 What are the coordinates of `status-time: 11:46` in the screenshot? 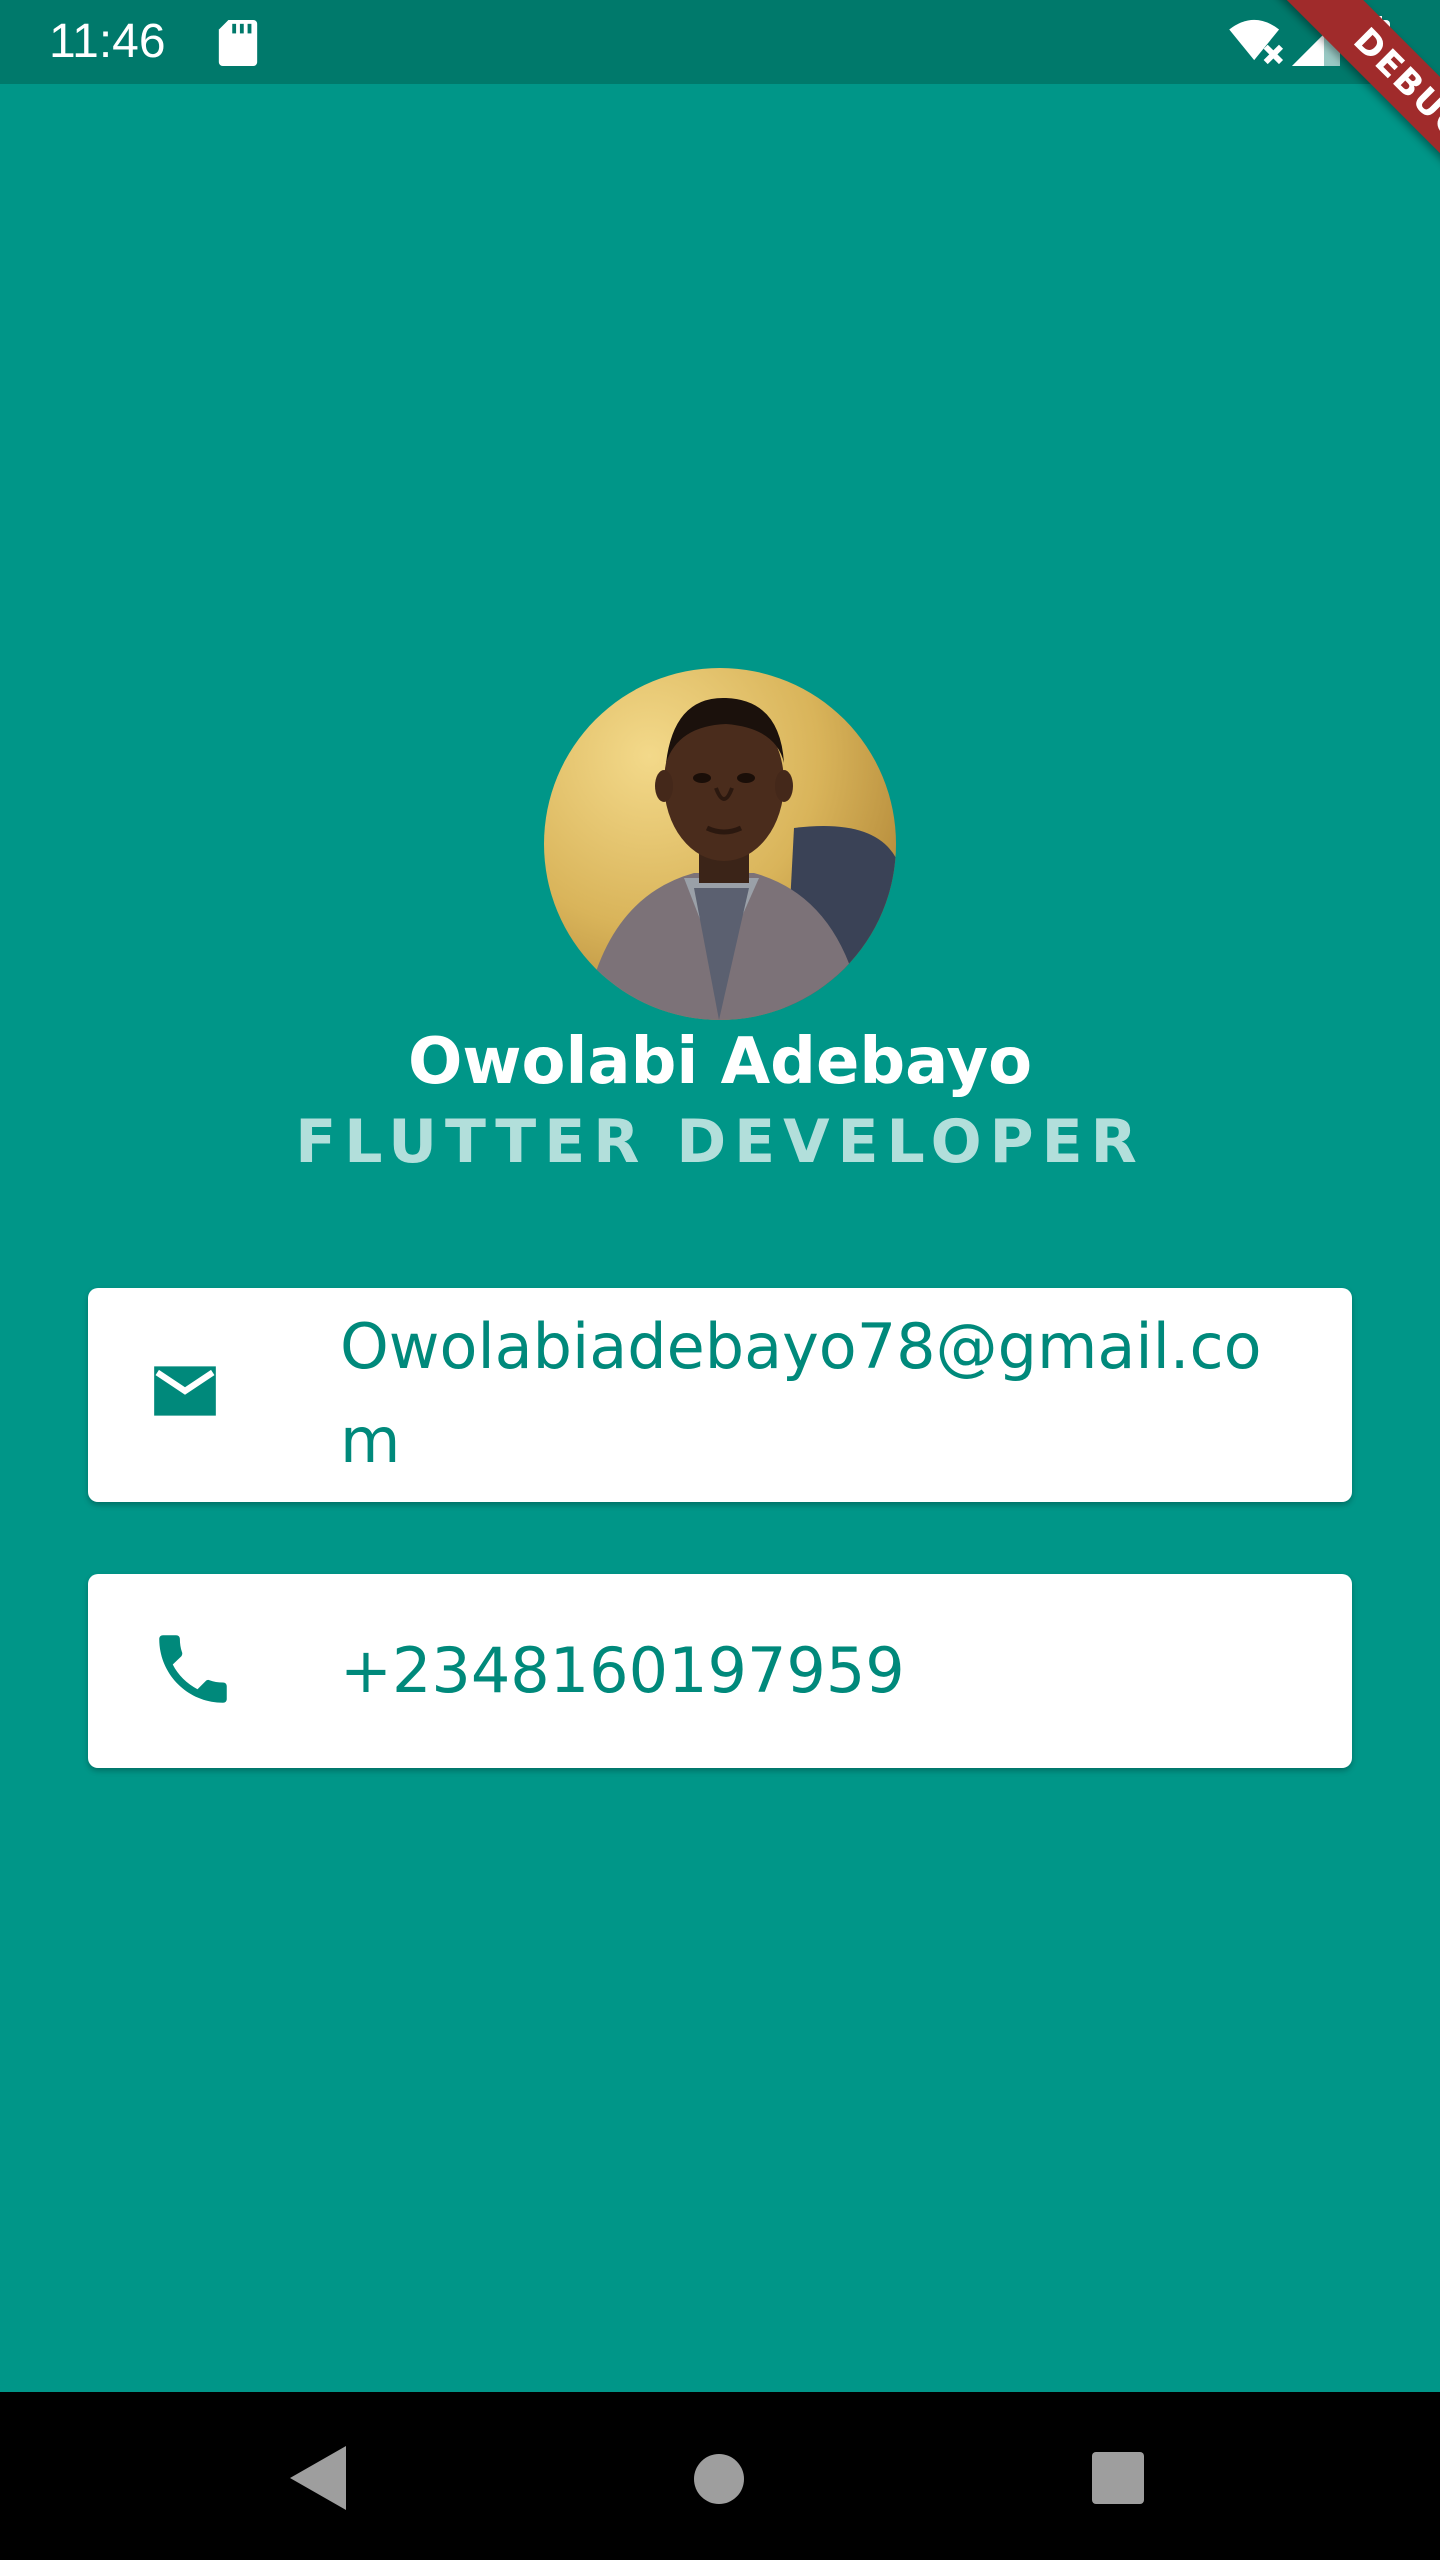 It's located at (107, 41).